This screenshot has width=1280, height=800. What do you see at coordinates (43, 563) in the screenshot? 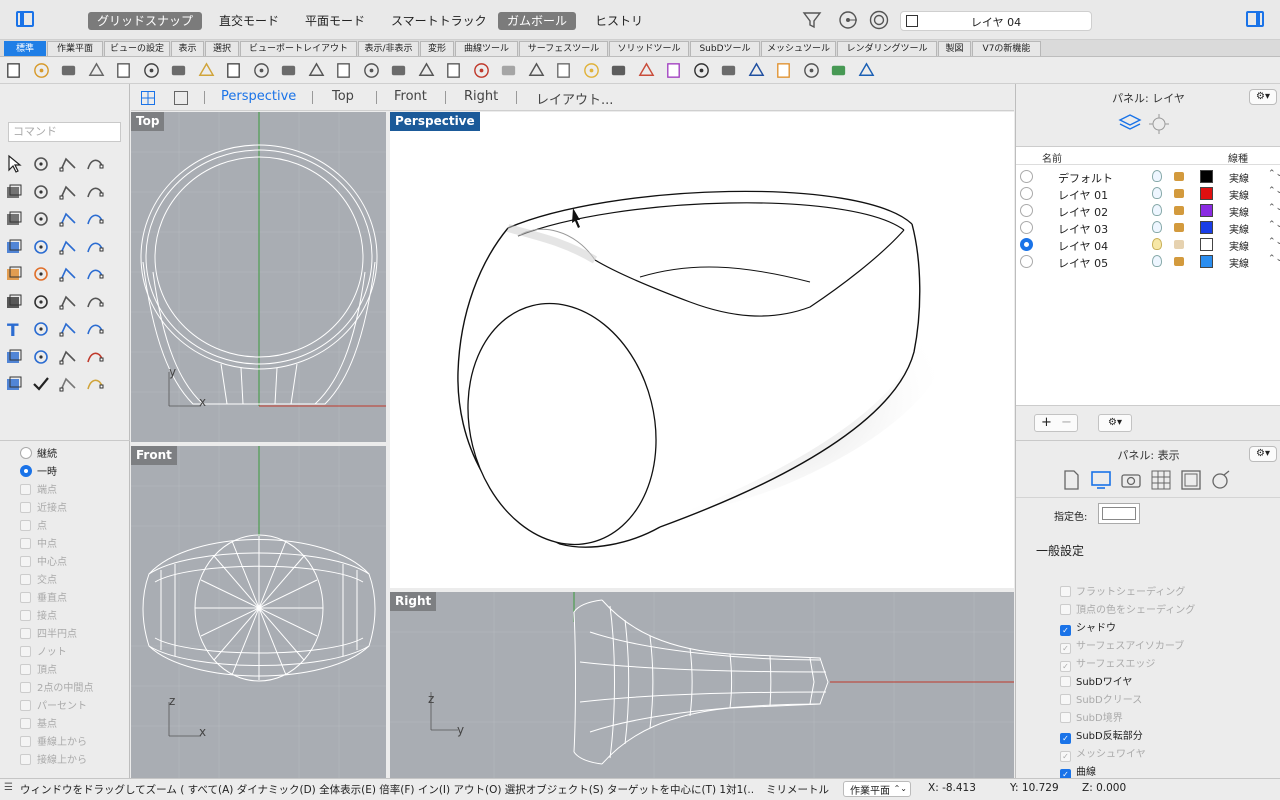
I see `osnap-item: 中心点` at bounding box center [43, 563].